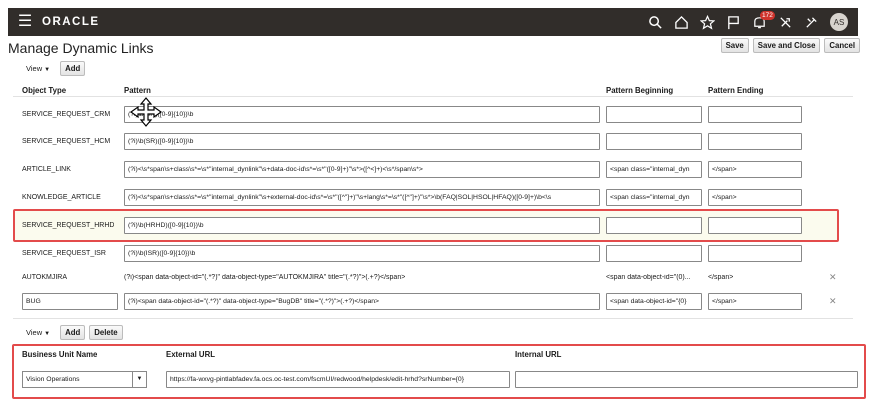 This screenshot has height=416, width=889. What do you see at coordinates (433, 22) in the screenshot?
I see `global-header: ☰ ORACLE 172 AS` at bounding box center [433, 22].